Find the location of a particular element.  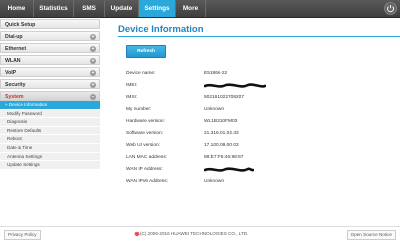

sidebar-item-label: Security is located at coordinates (15, 85).